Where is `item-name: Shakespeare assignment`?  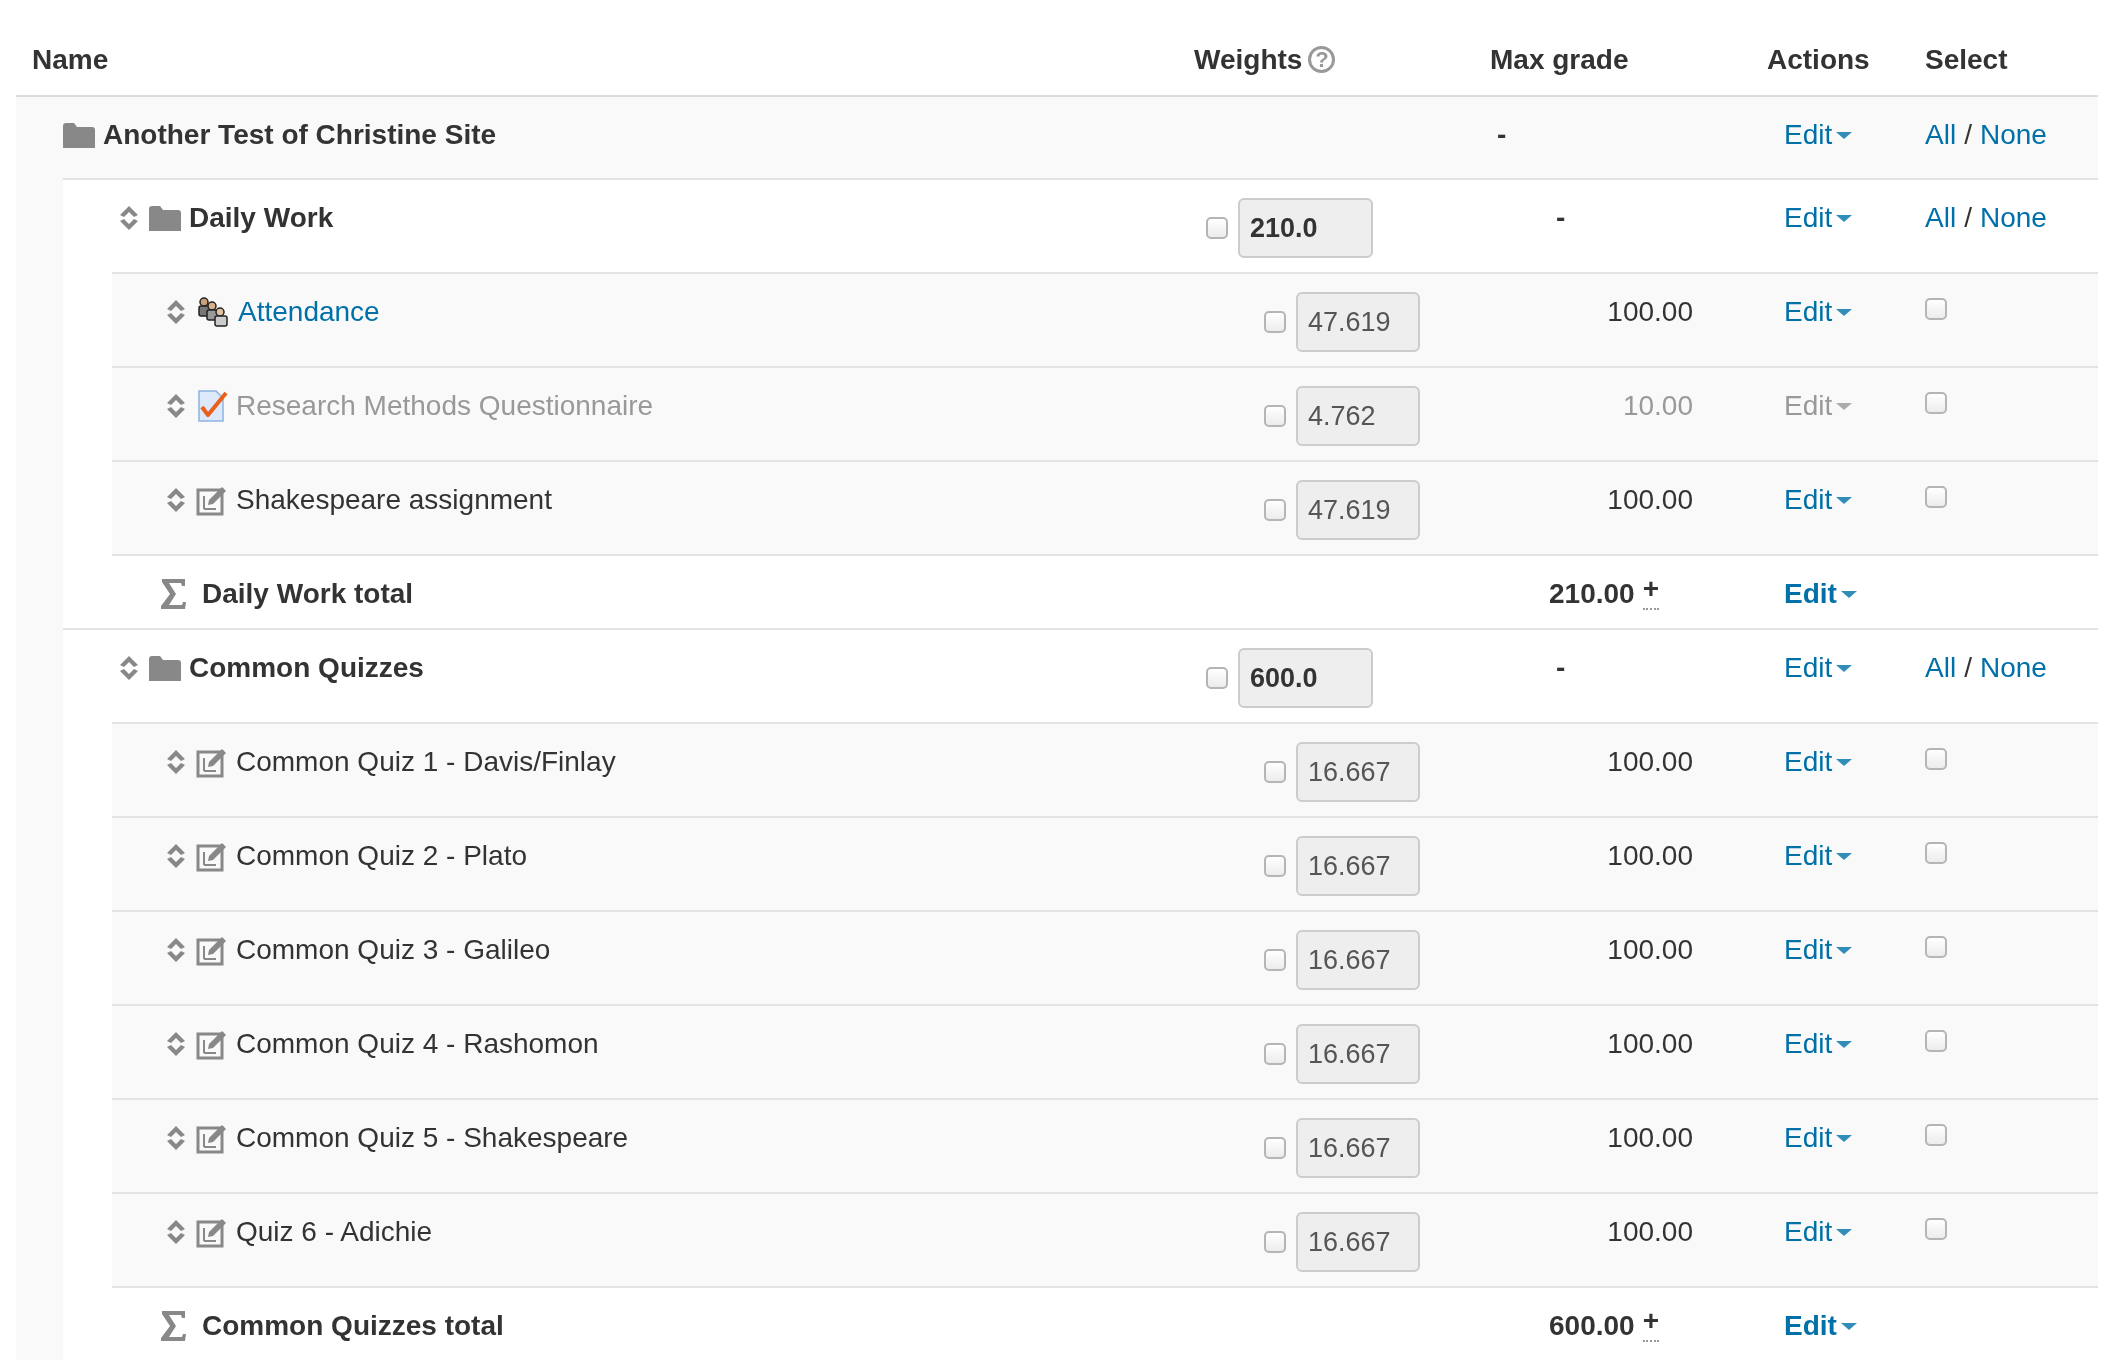
item-name: Shakespeare assignment is located at coordinates (394, 500).